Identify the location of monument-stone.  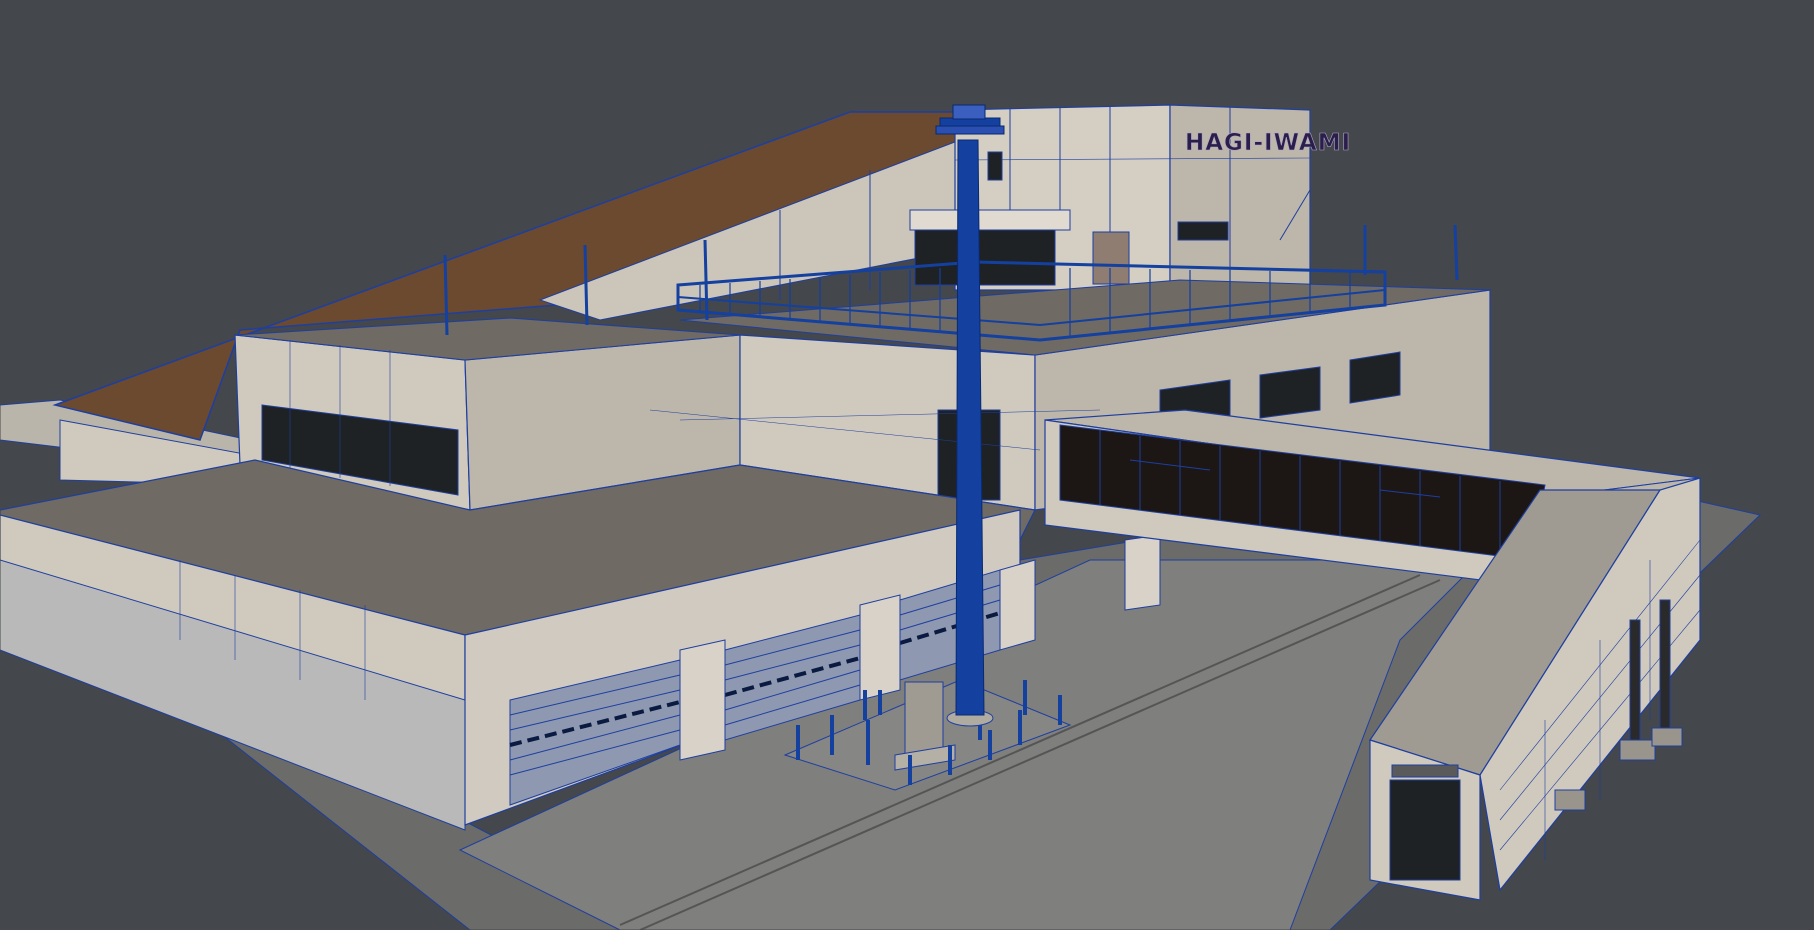
(924, 719).